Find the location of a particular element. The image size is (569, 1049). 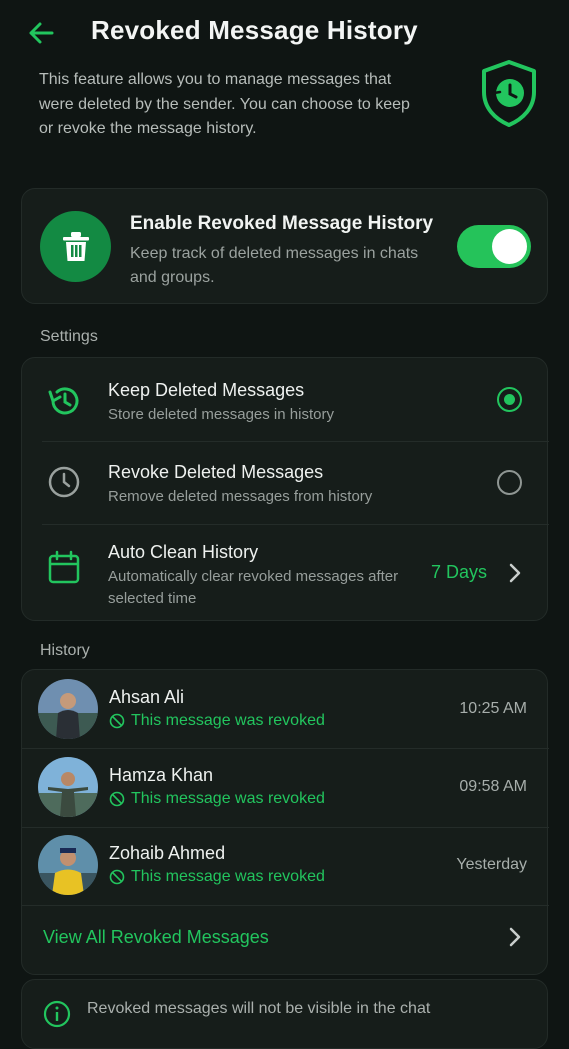

enable-toggle is located at coordinates (494, 246).